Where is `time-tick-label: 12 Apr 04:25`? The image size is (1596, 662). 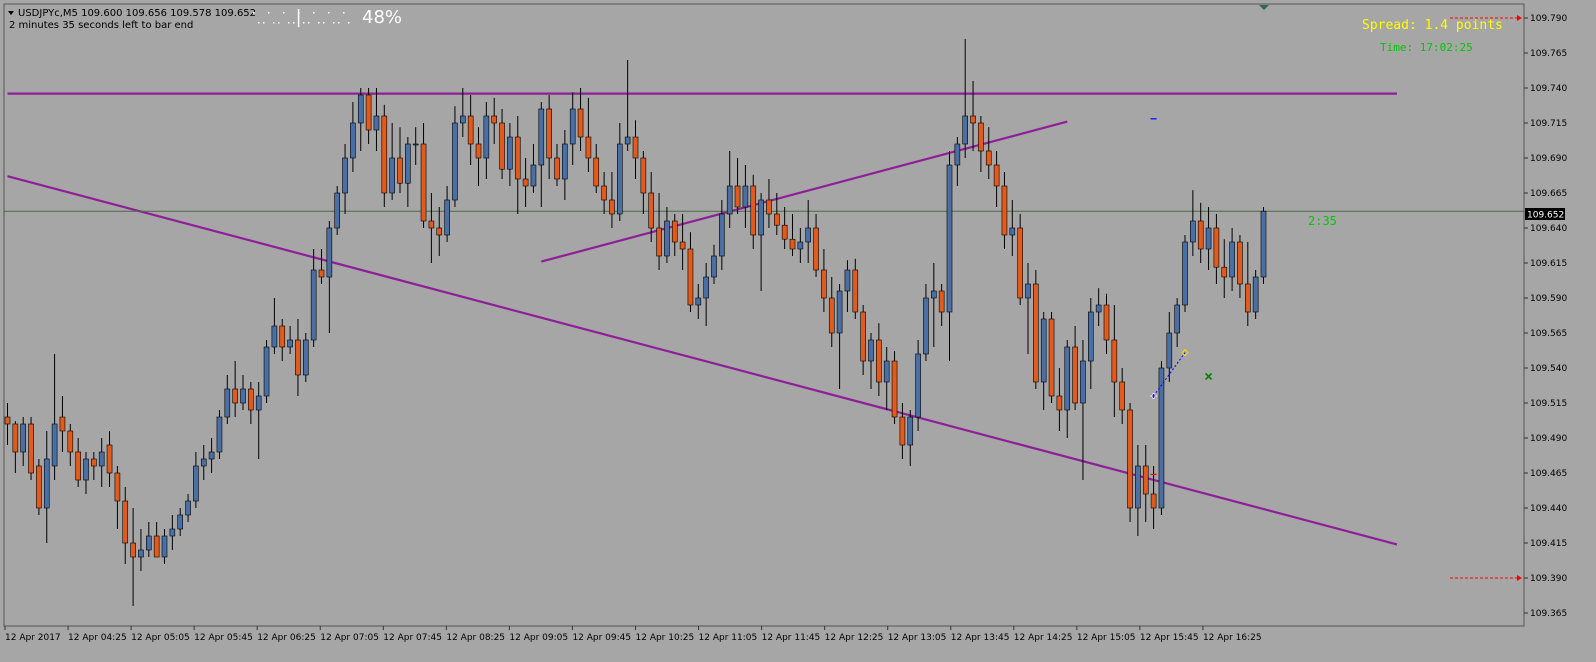
time-tick-label: 12 Apr 04:25 is located at coordinates (97, 638).